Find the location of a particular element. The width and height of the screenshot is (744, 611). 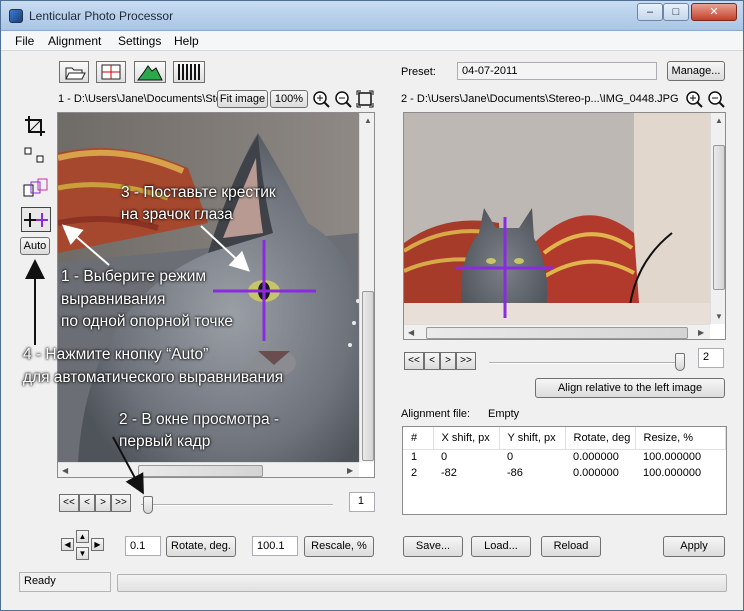

arrow-right-icon: ▶ is located at coordinates (97, 544).